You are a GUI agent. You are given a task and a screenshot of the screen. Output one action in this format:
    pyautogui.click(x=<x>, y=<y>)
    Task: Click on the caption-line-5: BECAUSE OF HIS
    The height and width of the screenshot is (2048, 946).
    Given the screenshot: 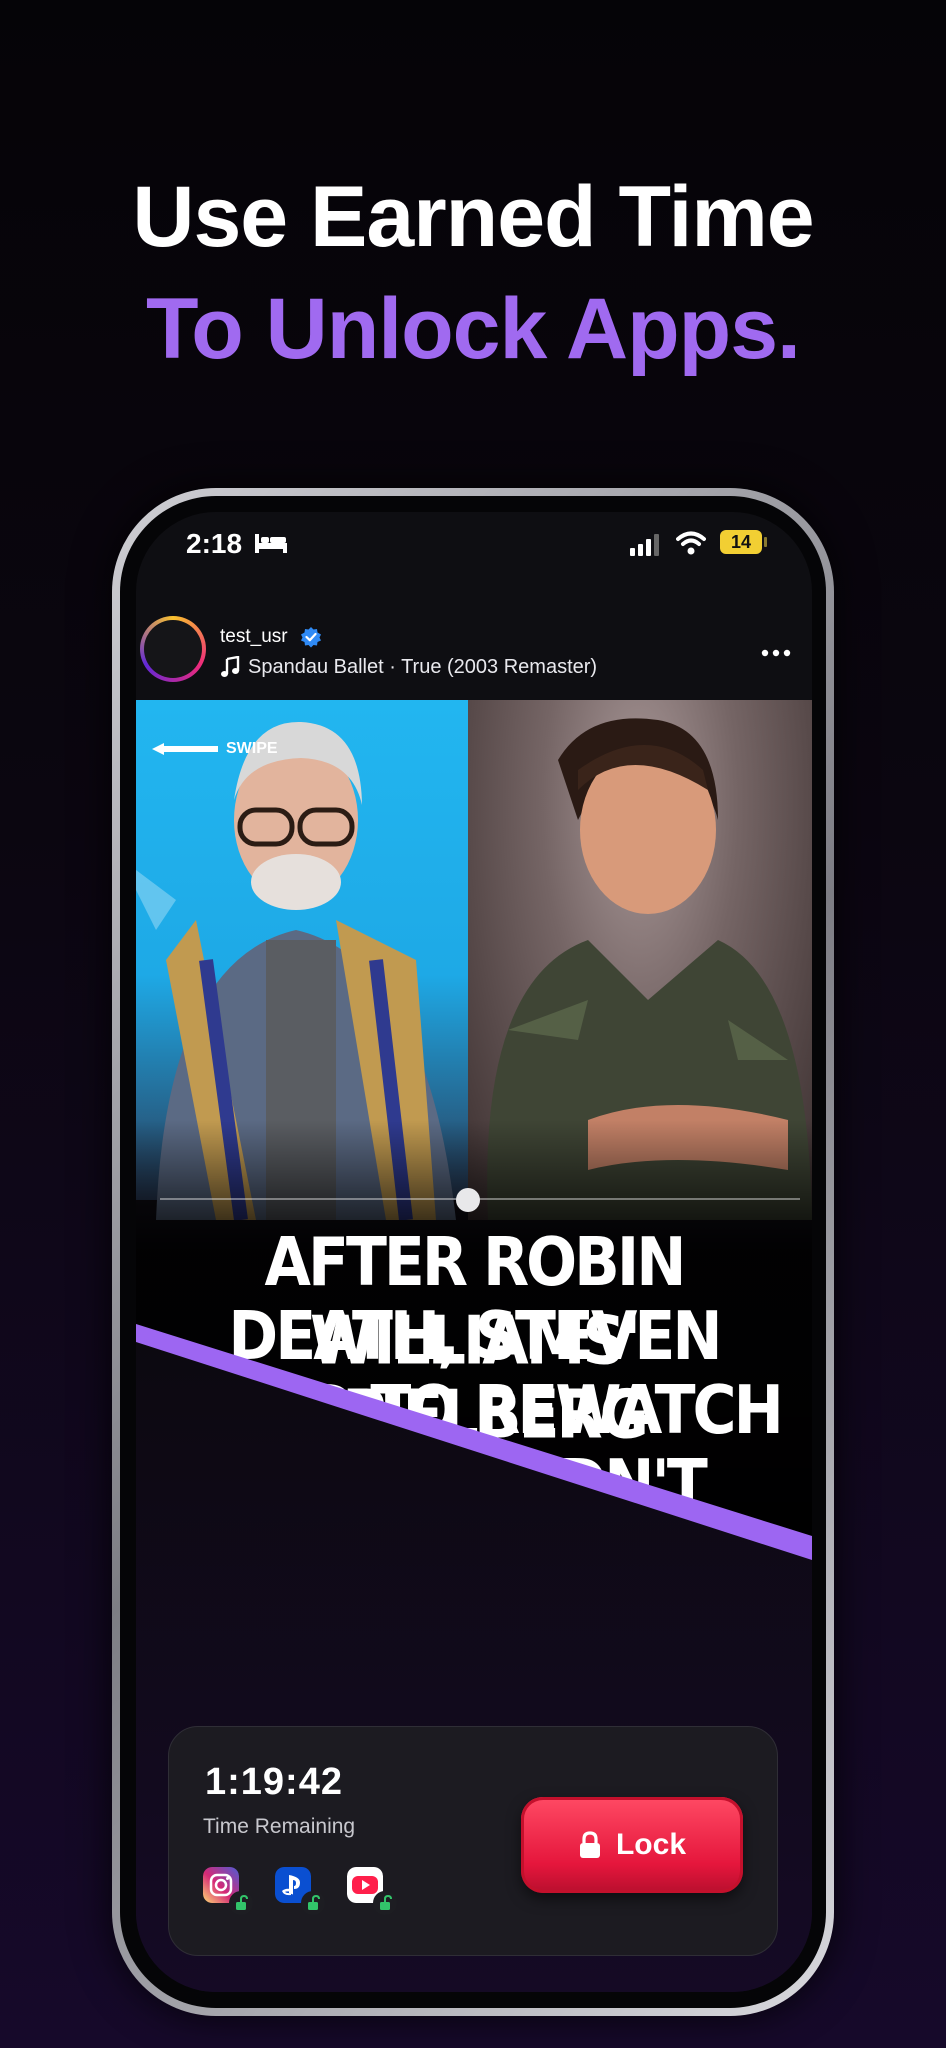 What is the action you would take?
    pyautogui.click(x=474, y=1542)
    